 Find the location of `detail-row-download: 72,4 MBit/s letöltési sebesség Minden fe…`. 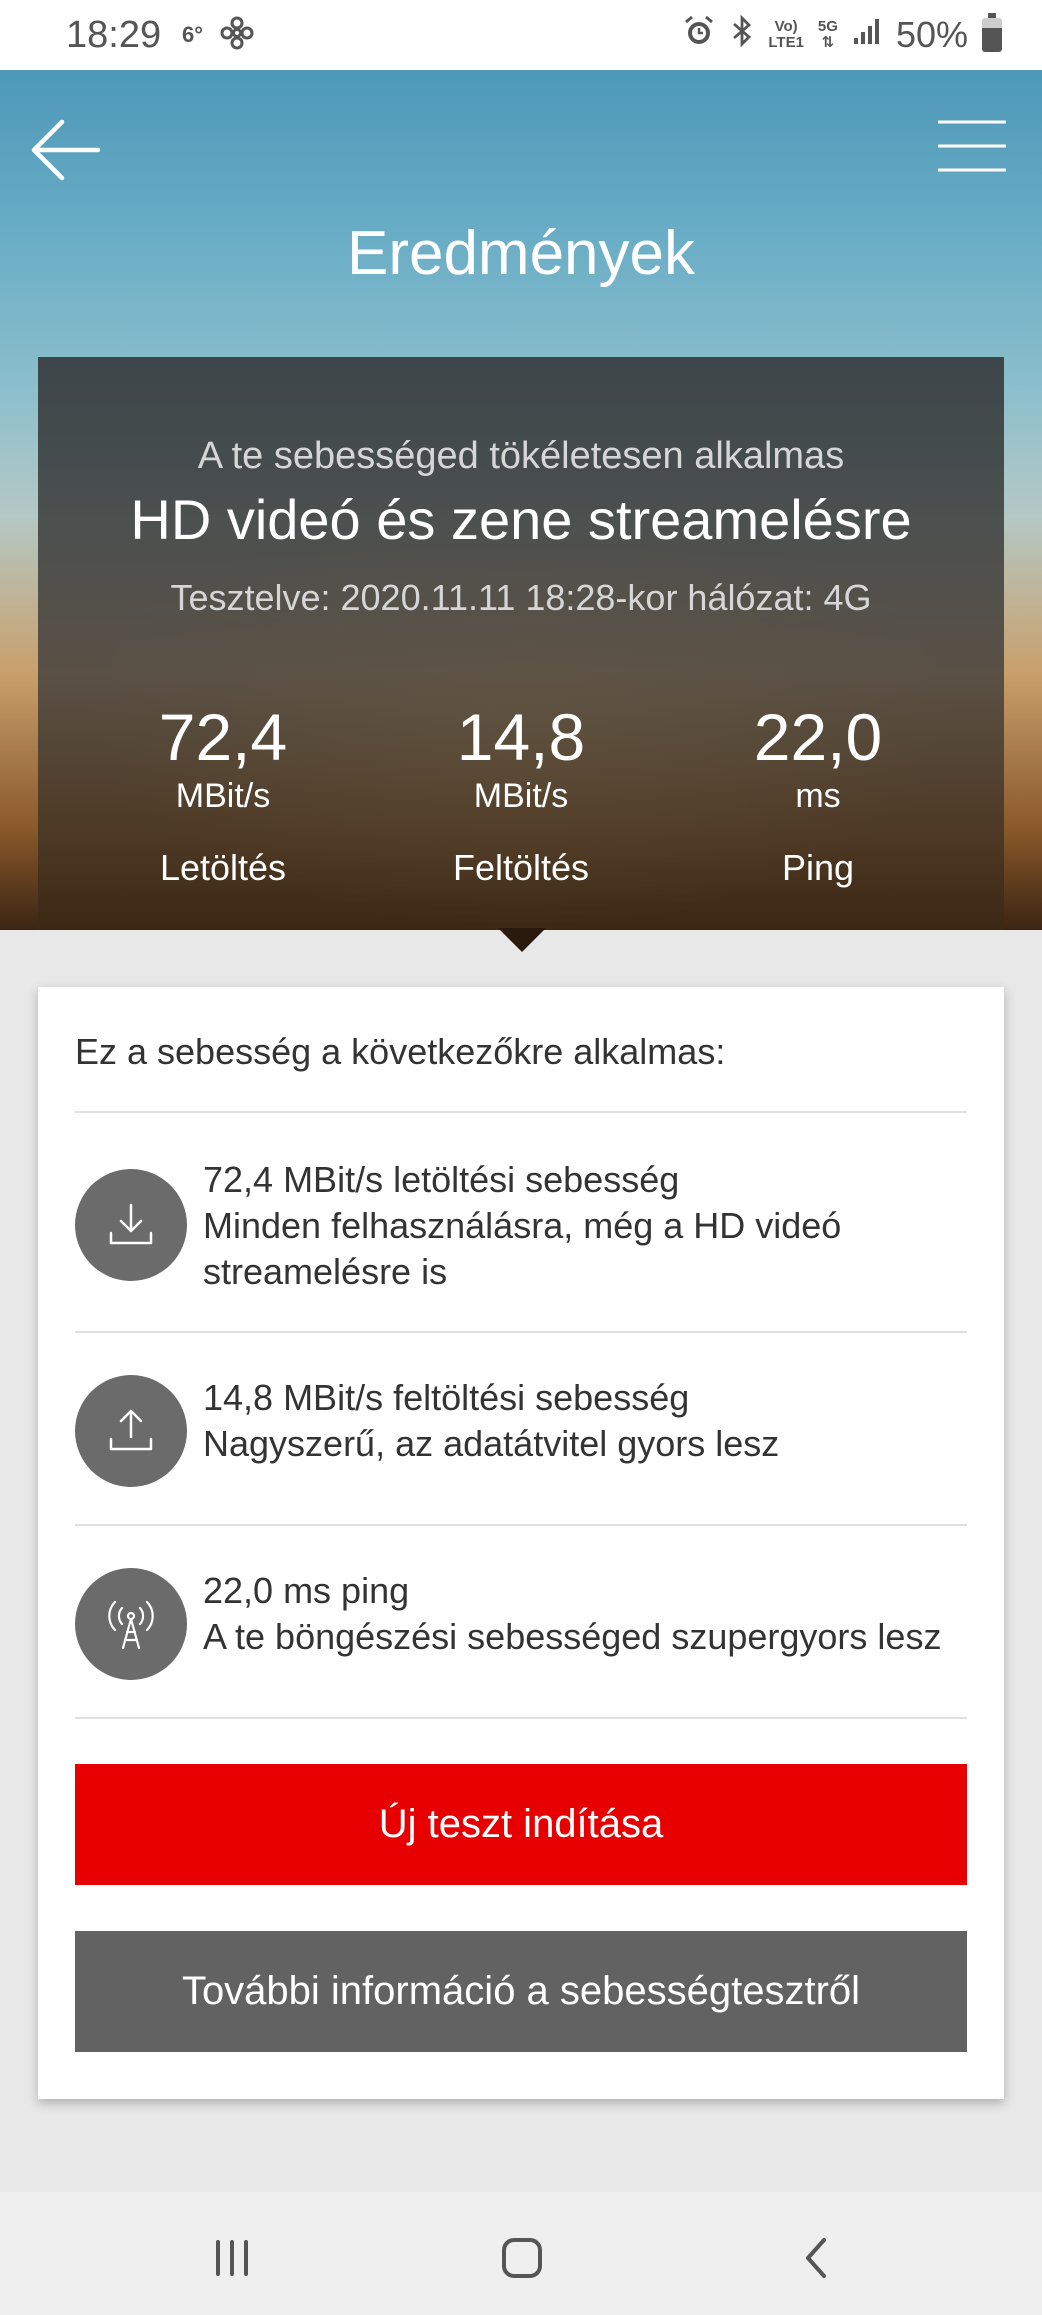

detail-row-download: 72,4 MBit/s letöltési sebesség Minden fe… is located at coordinates (521, 1232).